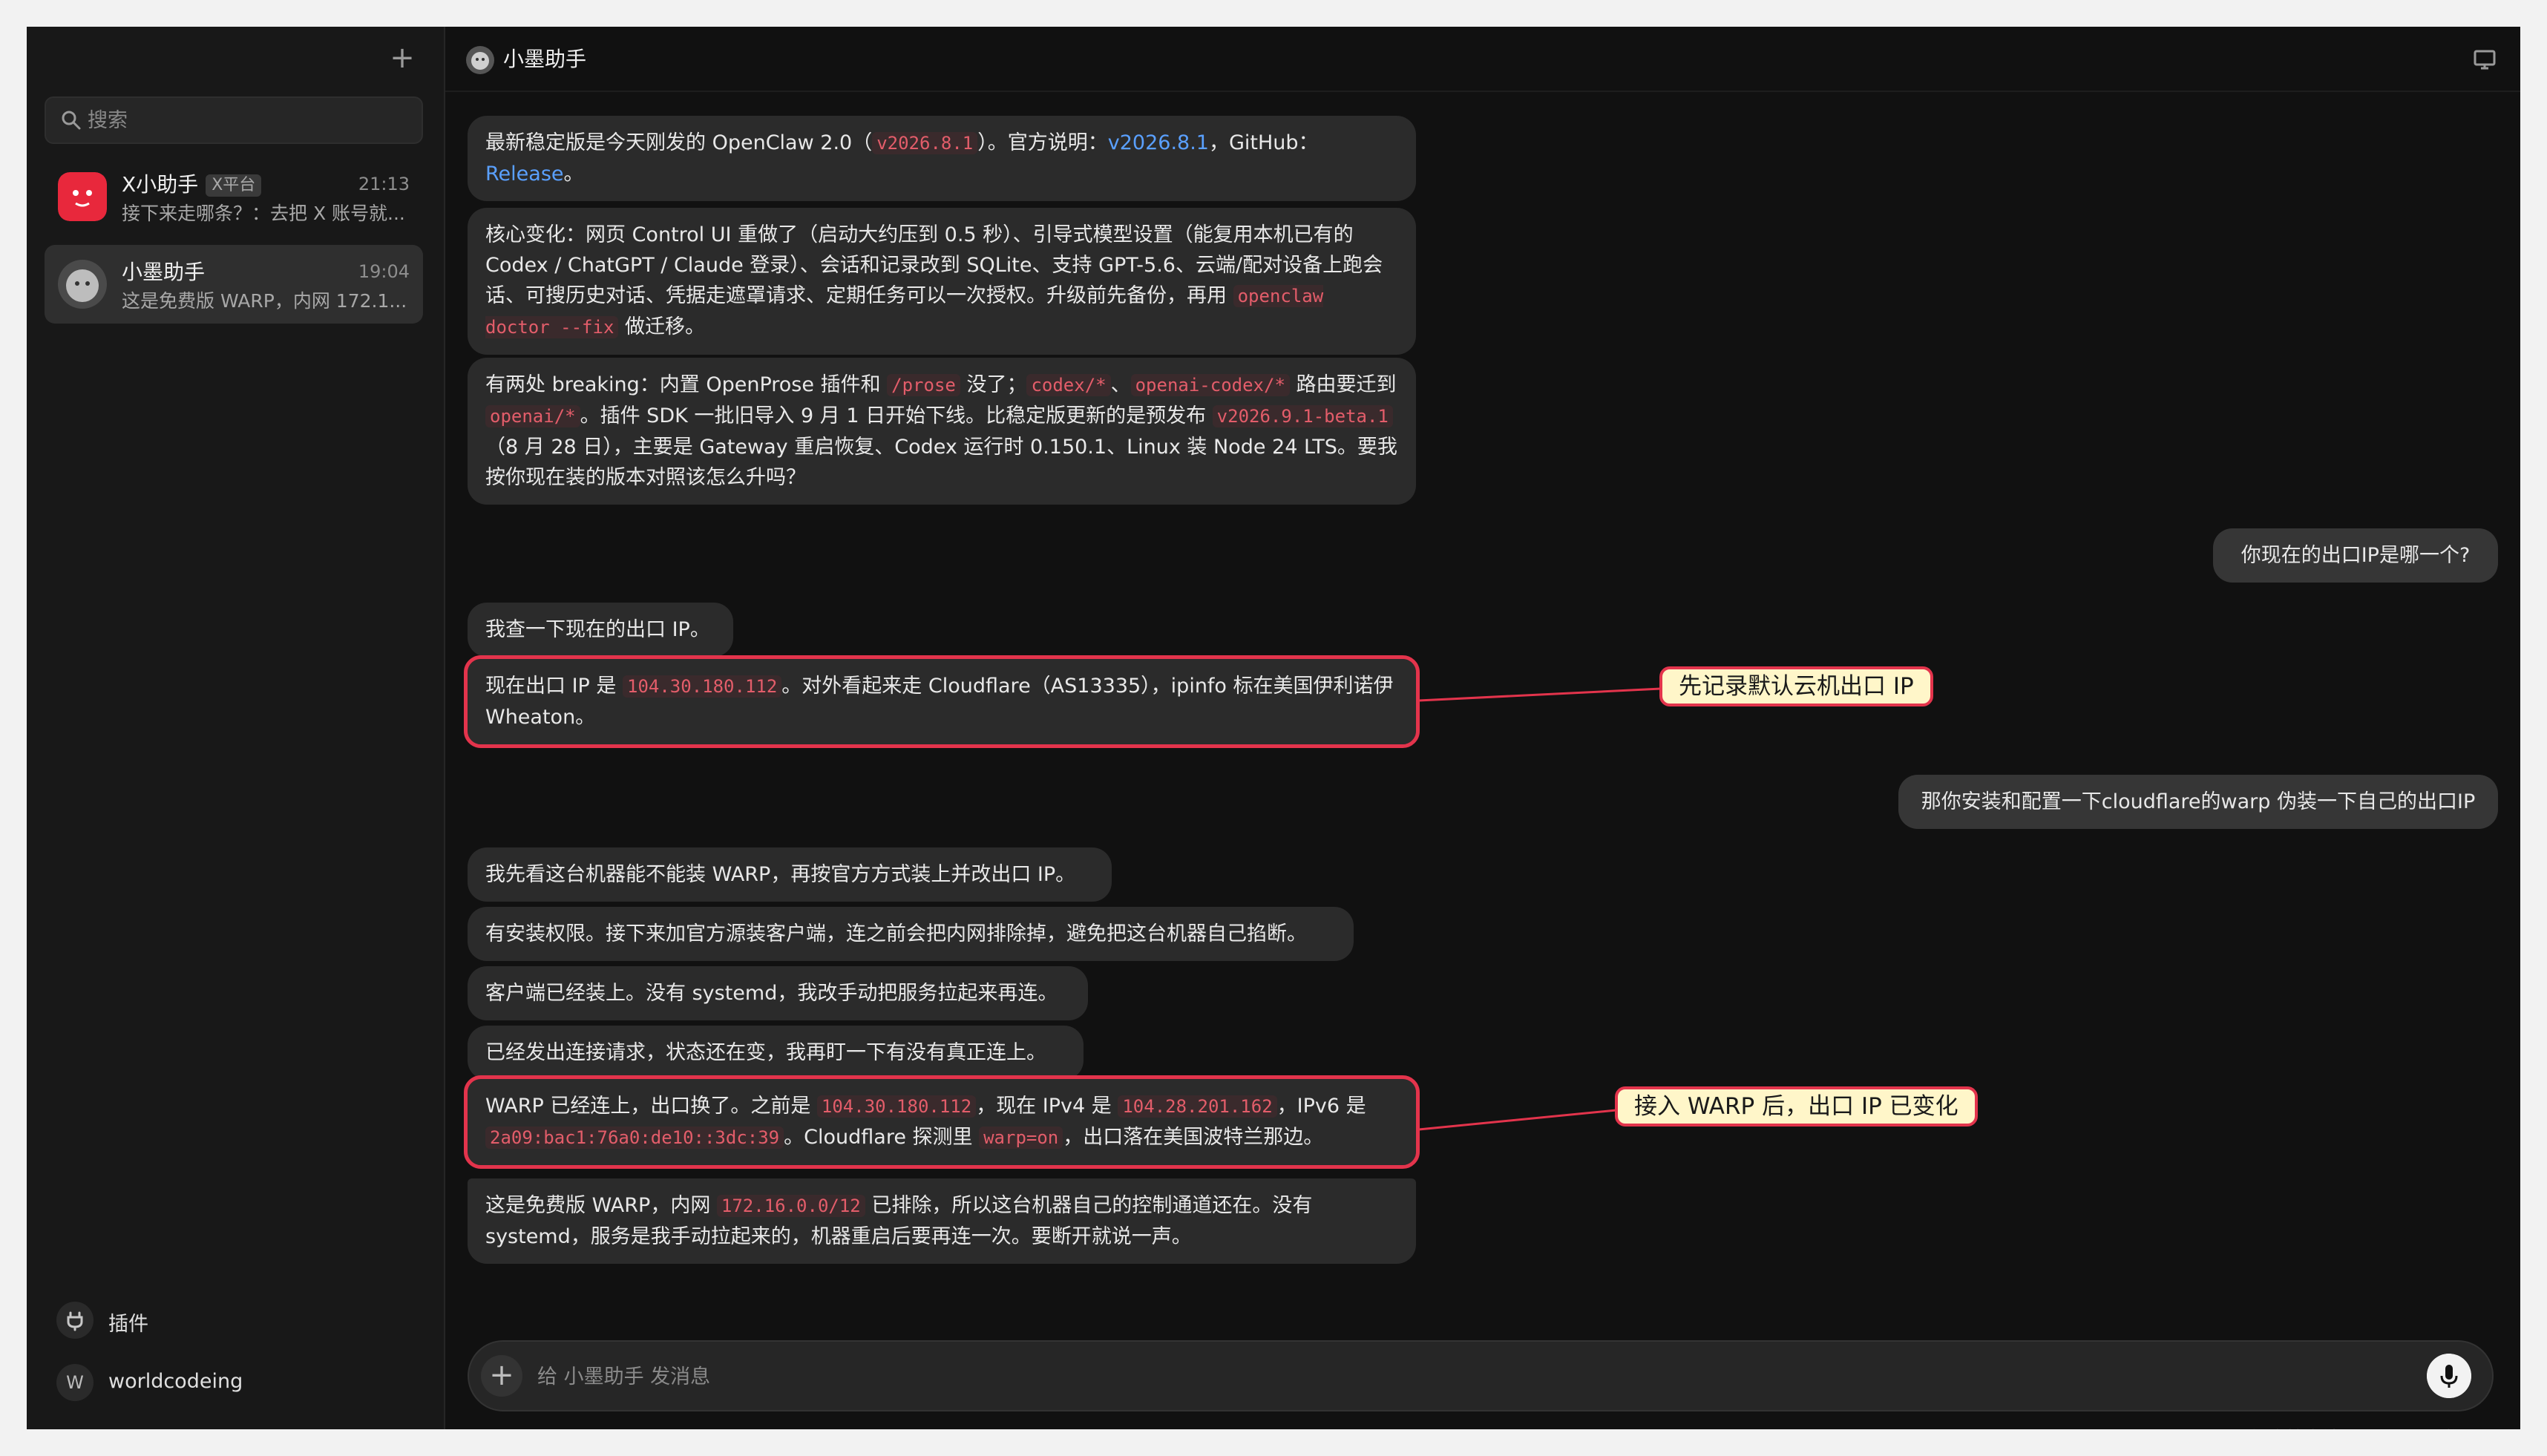  I want to click on inline-code: v2026.9.1-beta.1, so click(1302, 416).